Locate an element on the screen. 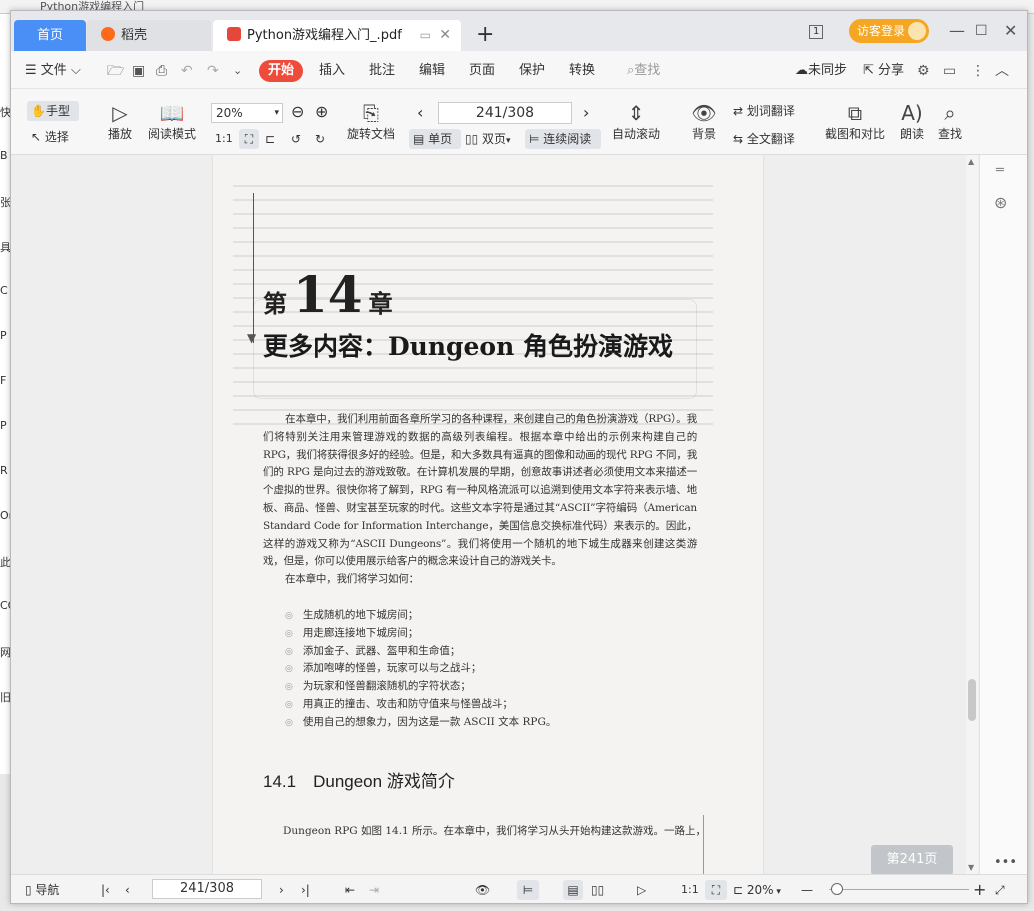 The image size is (1034, 911). rotate-document-button: ⎘ 旋转文档 is located at coordinates (371, 121).